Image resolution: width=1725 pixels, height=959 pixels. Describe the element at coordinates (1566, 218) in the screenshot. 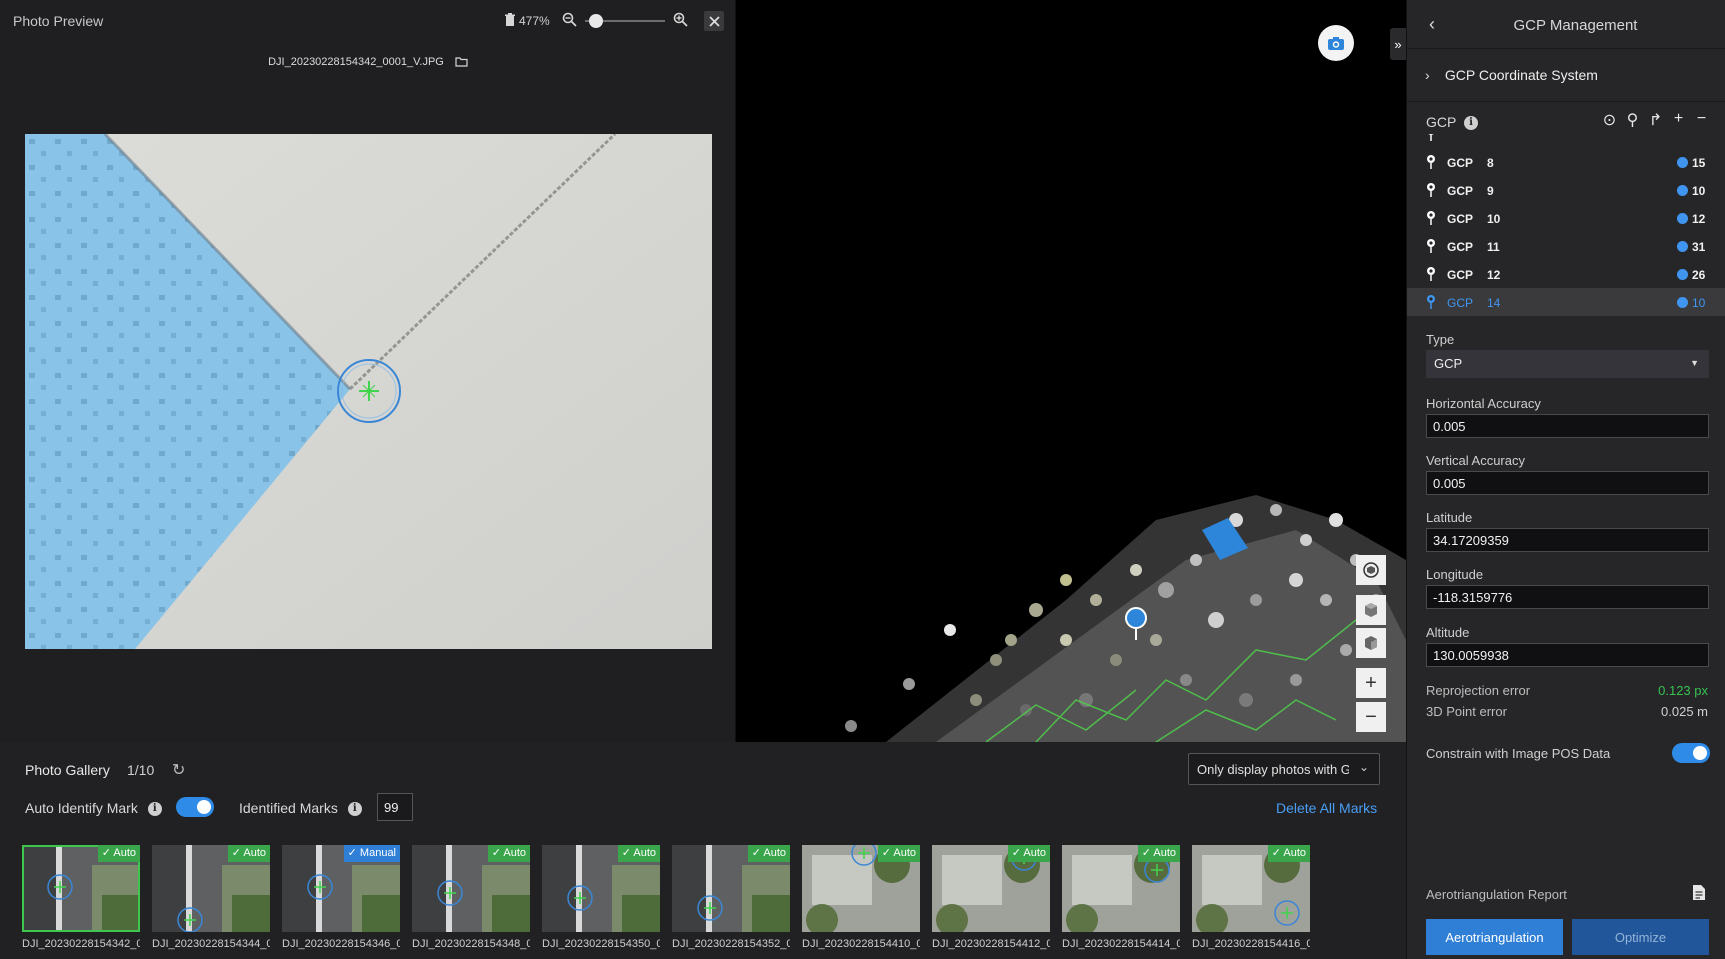

I see `gcp-list-item: GCP 10 12` at that location.